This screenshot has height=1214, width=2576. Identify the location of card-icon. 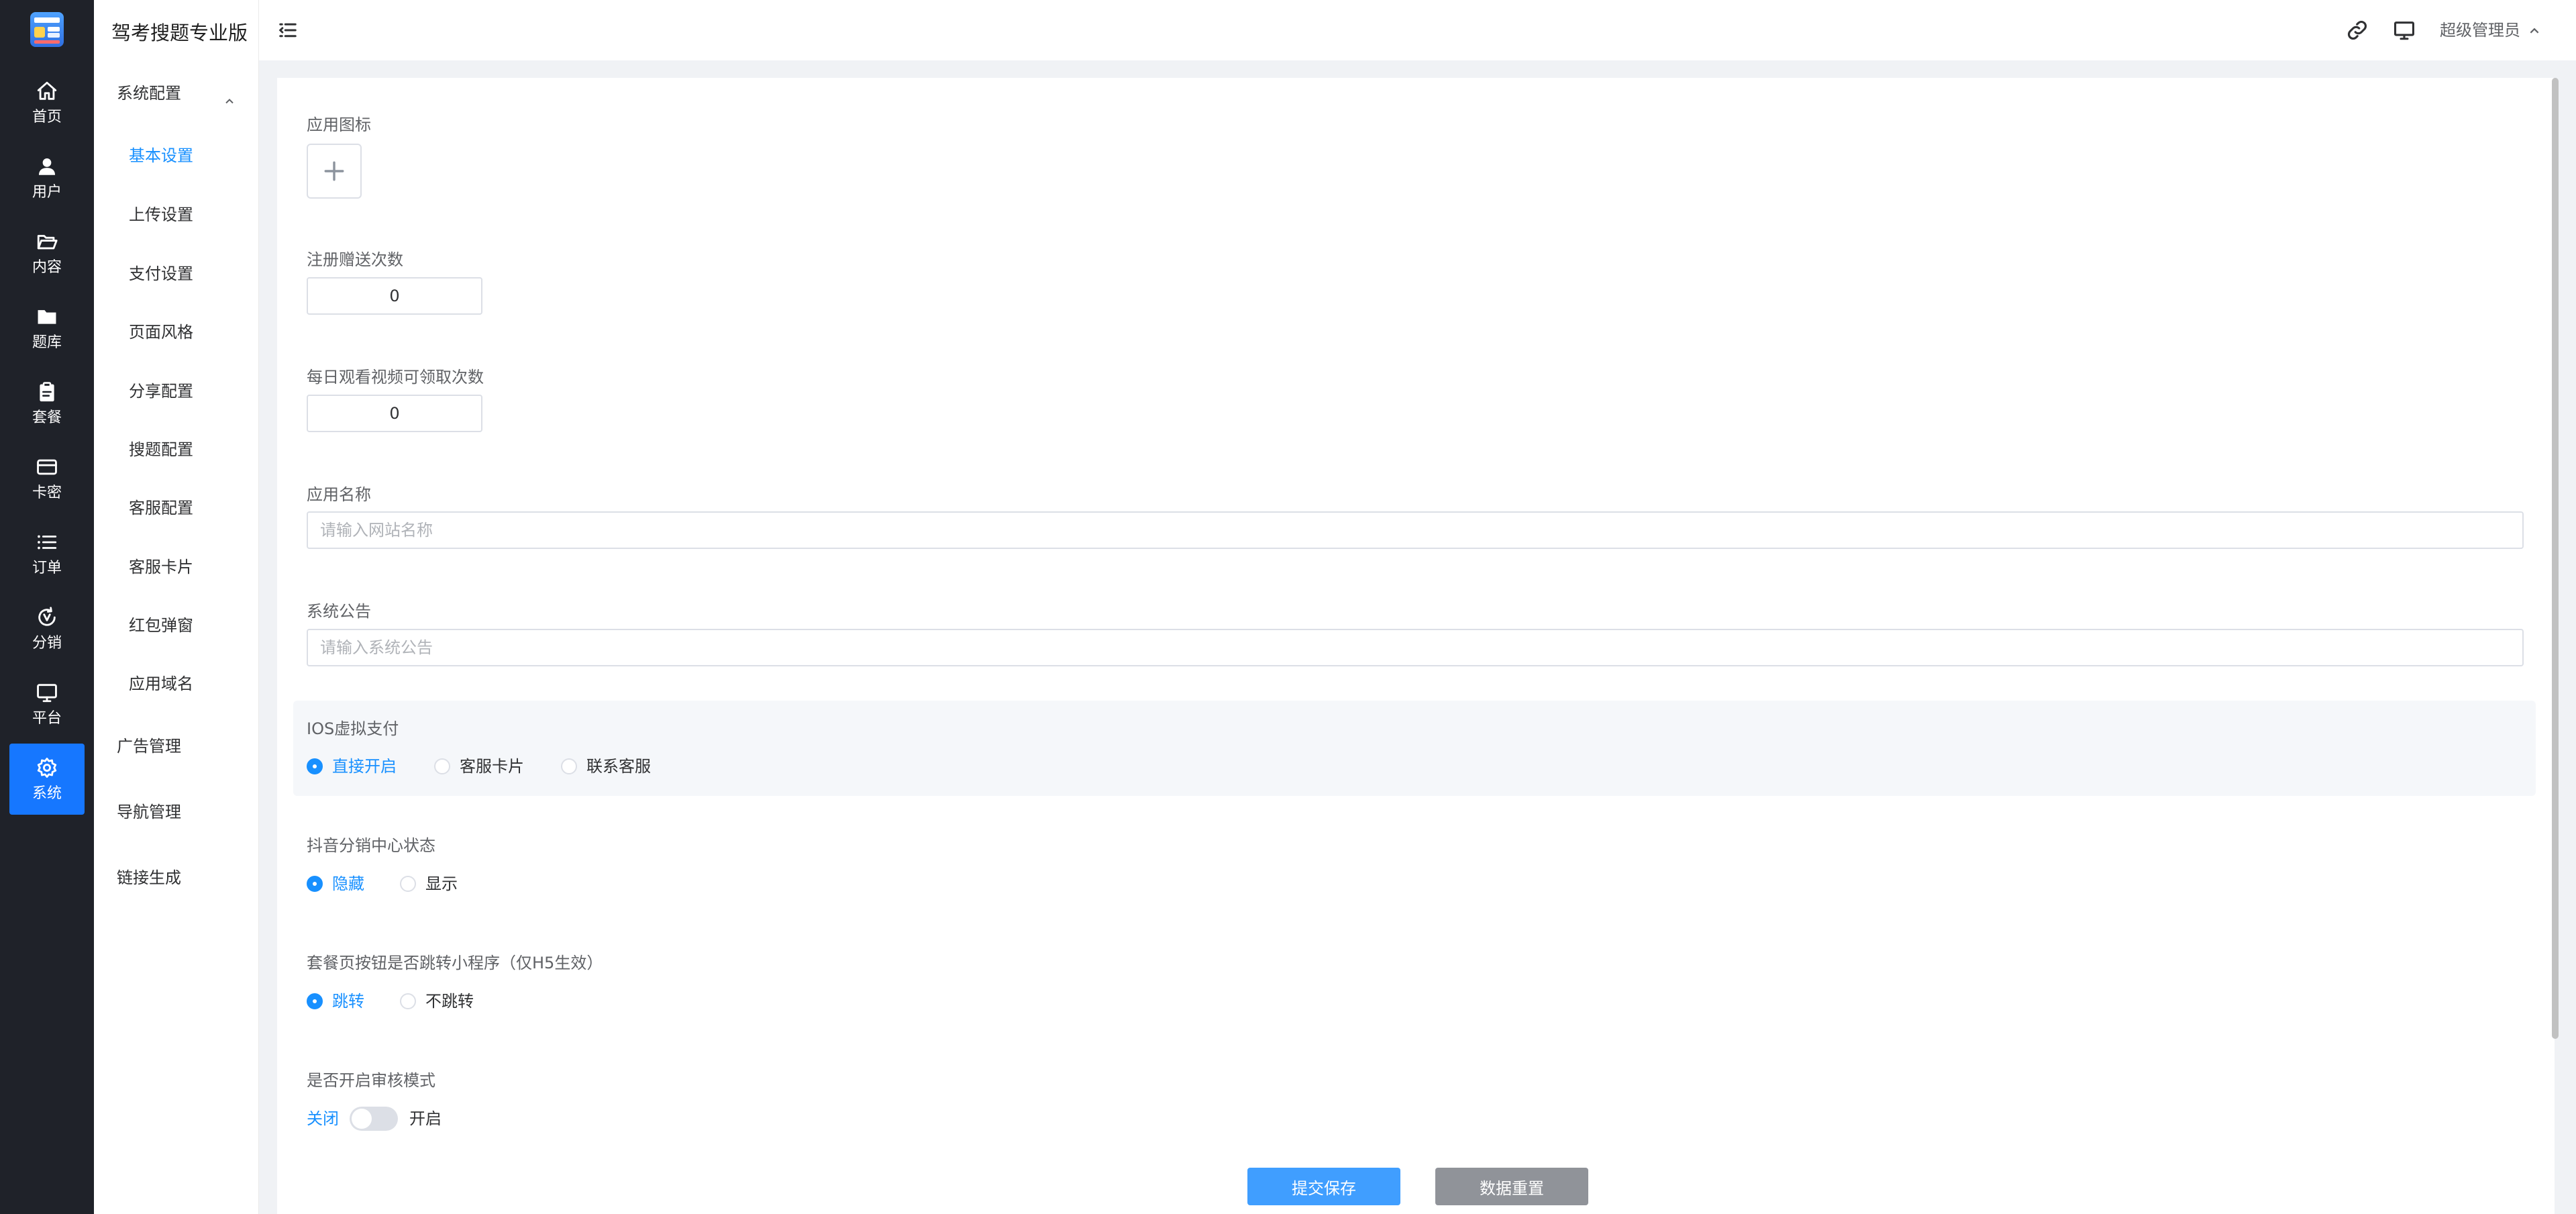
(47, 467).